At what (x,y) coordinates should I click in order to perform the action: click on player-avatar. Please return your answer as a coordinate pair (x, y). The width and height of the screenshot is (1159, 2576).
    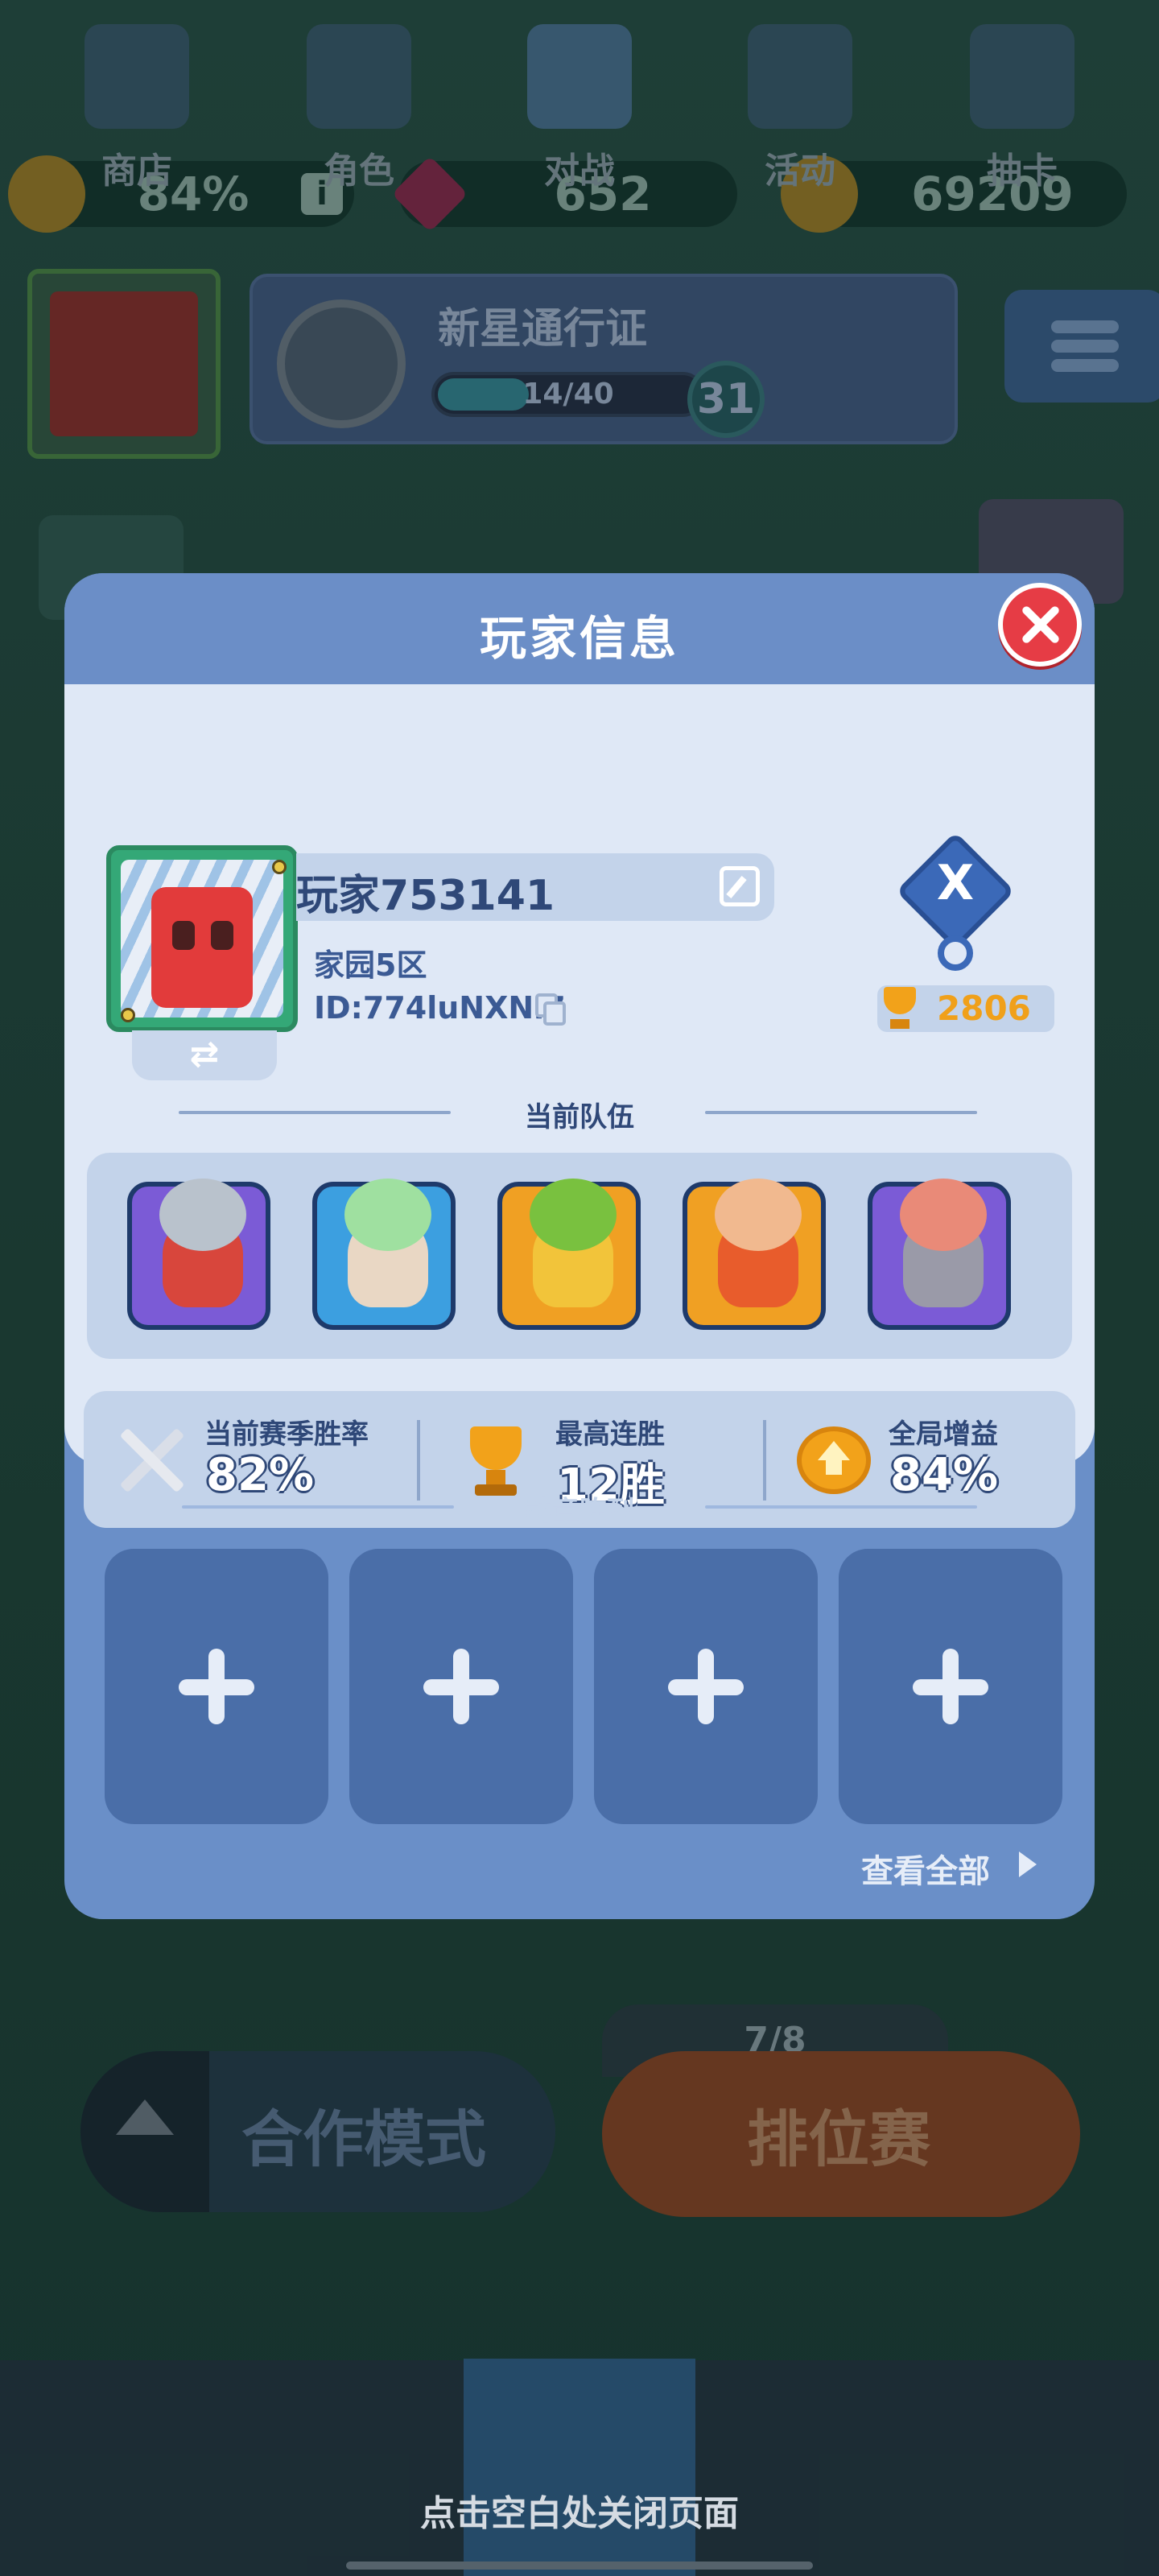
    Looking at the image, I should click on (202, 938).